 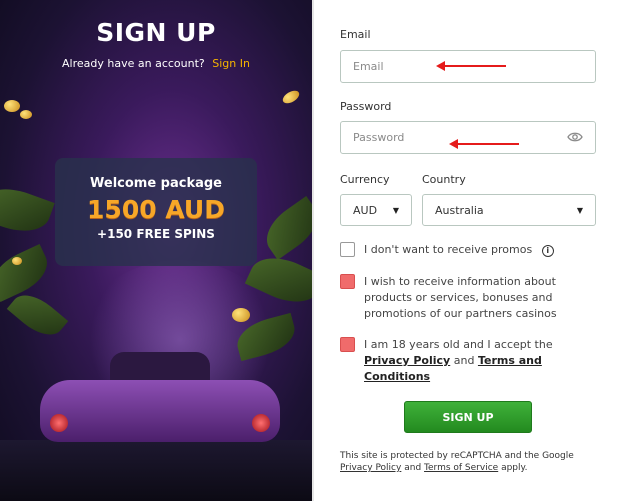 What do you see at coordinates (468, 137) in the screenshot?
I see `password-field: Password` at bounding box center [468, 137].